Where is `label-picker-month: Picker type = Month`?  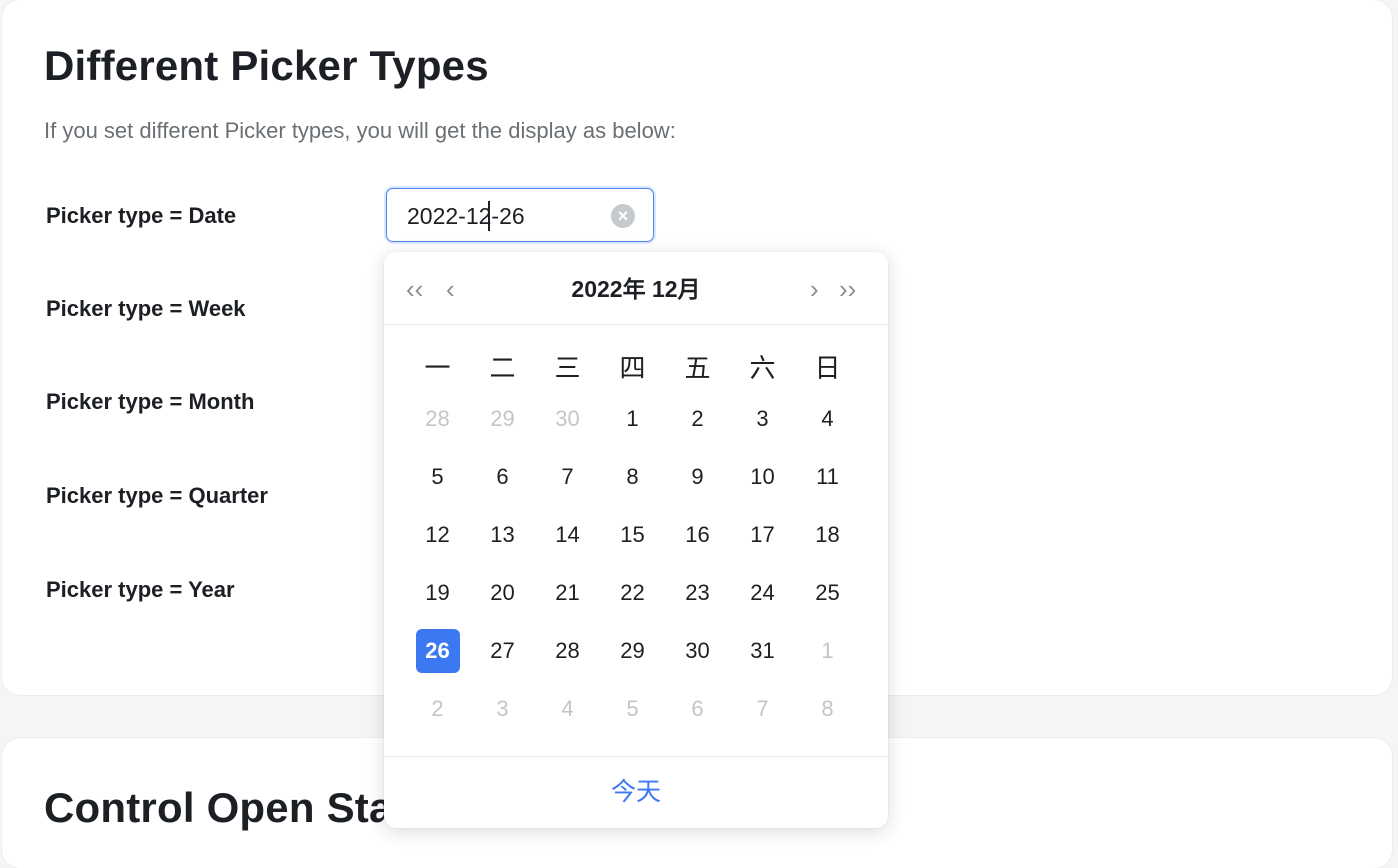
label-picker-month: Picker type = Month is located at coordinates (150, 401).